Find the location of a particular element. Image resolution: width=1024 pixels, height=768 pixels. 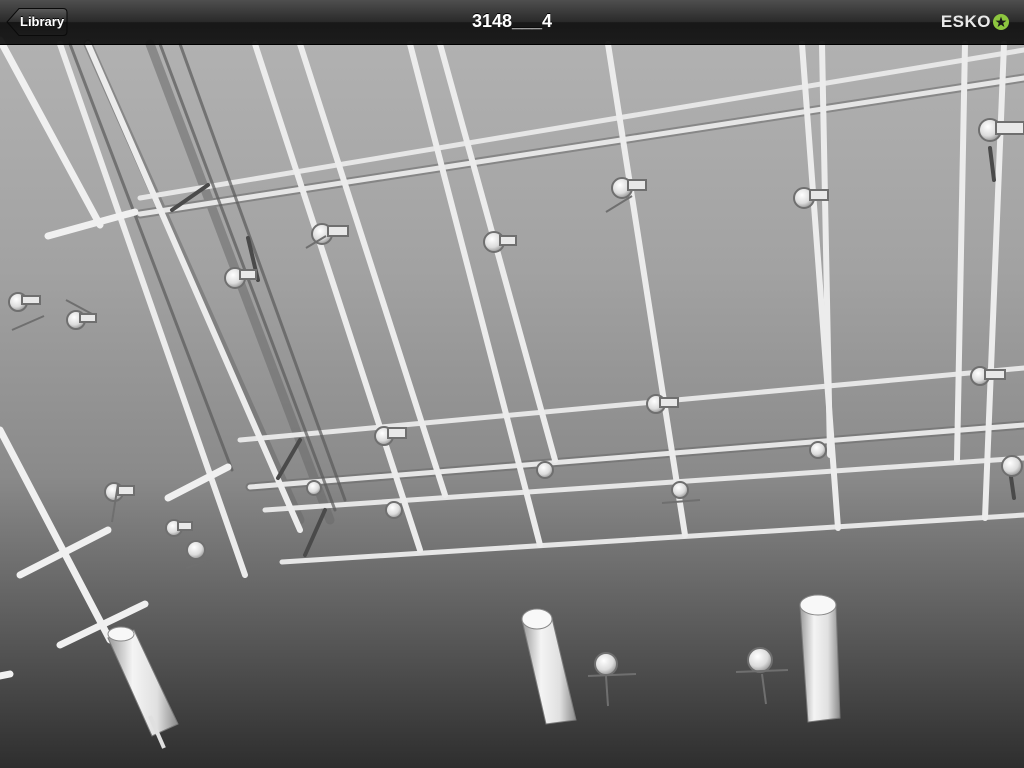

library-back-button: Library is located at coordinates (37, 22).